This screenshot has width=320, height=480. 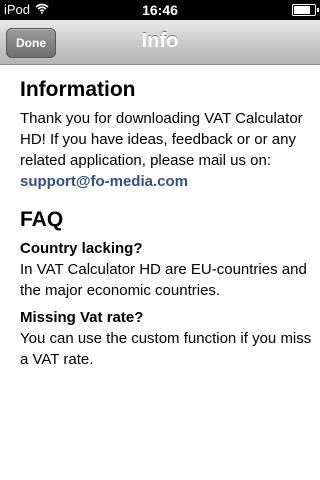 I want to click on faq-question: Missing Vat rate?, so click(x=82, y=317).